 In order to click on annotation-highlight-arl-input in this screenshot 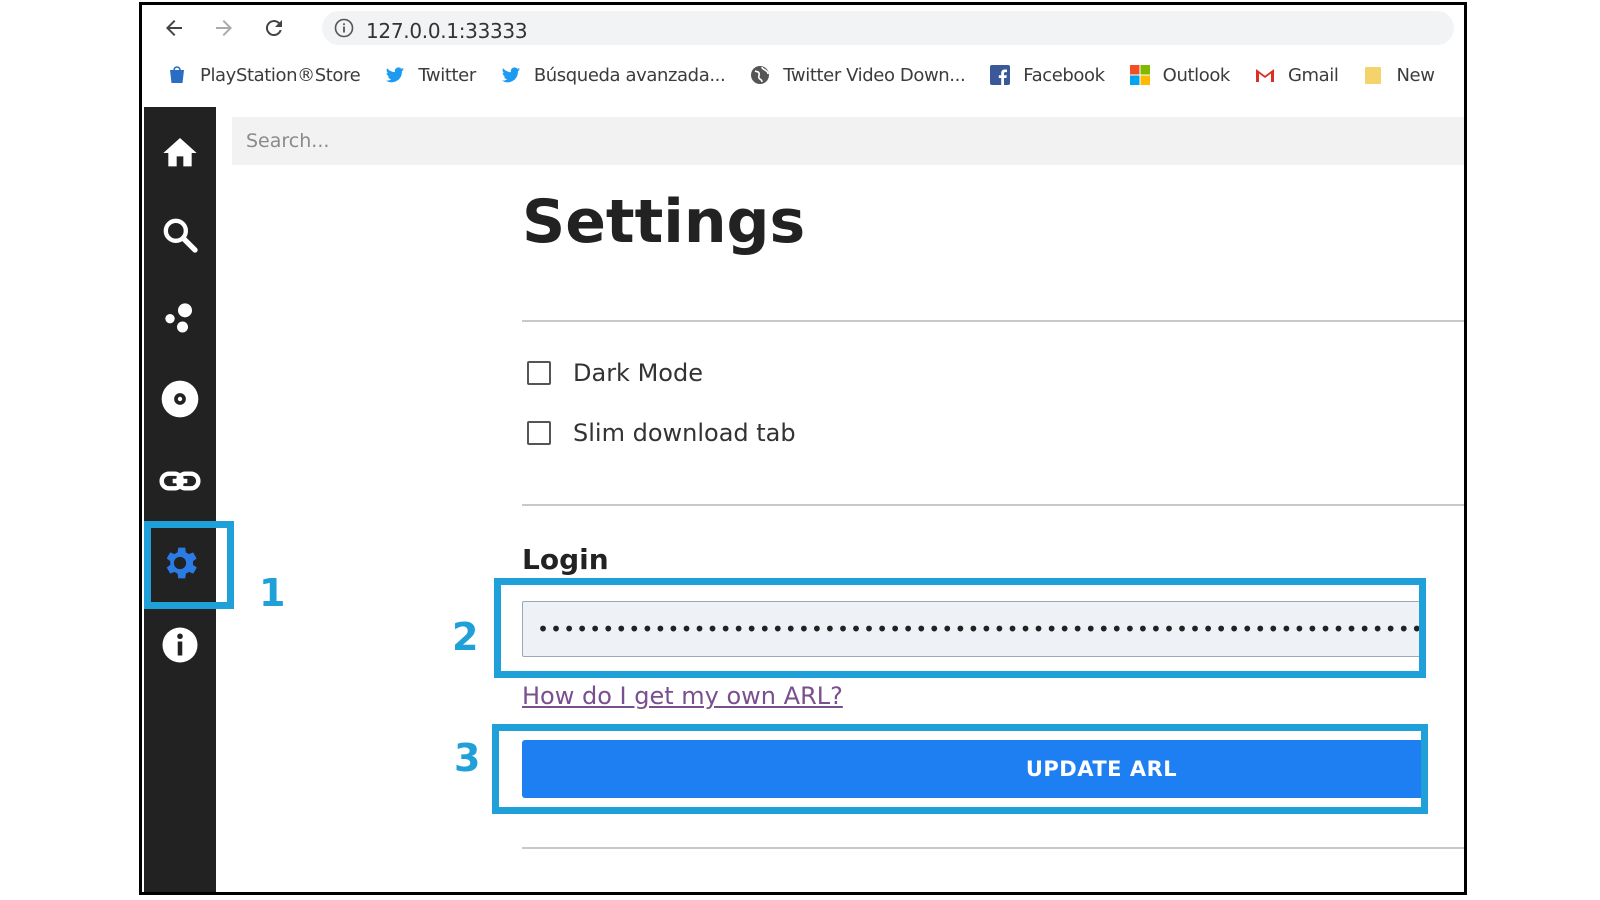, I will do `click(960, 628)`.